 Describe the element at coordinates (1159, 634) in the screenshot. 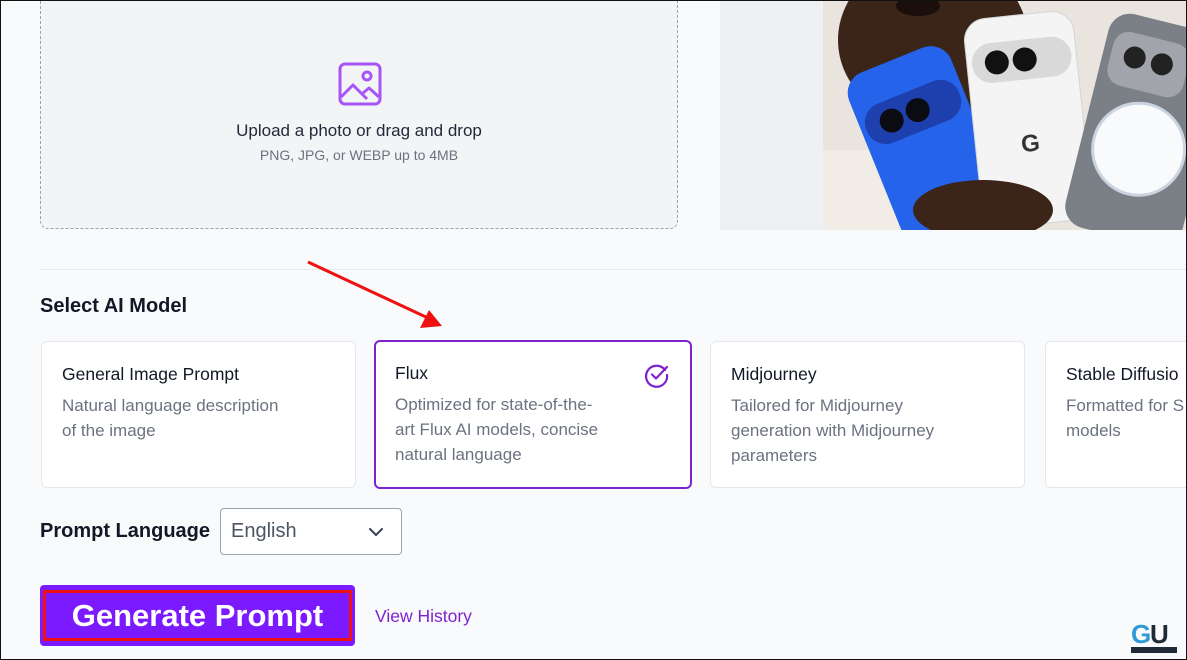

I see `svg-text: U` at that location.